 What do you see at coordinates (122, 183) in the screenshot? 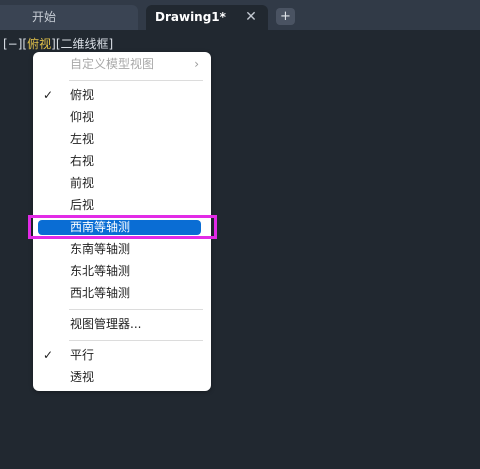
I see `menu-item-front: 前视` at bounding box center [122, 183].